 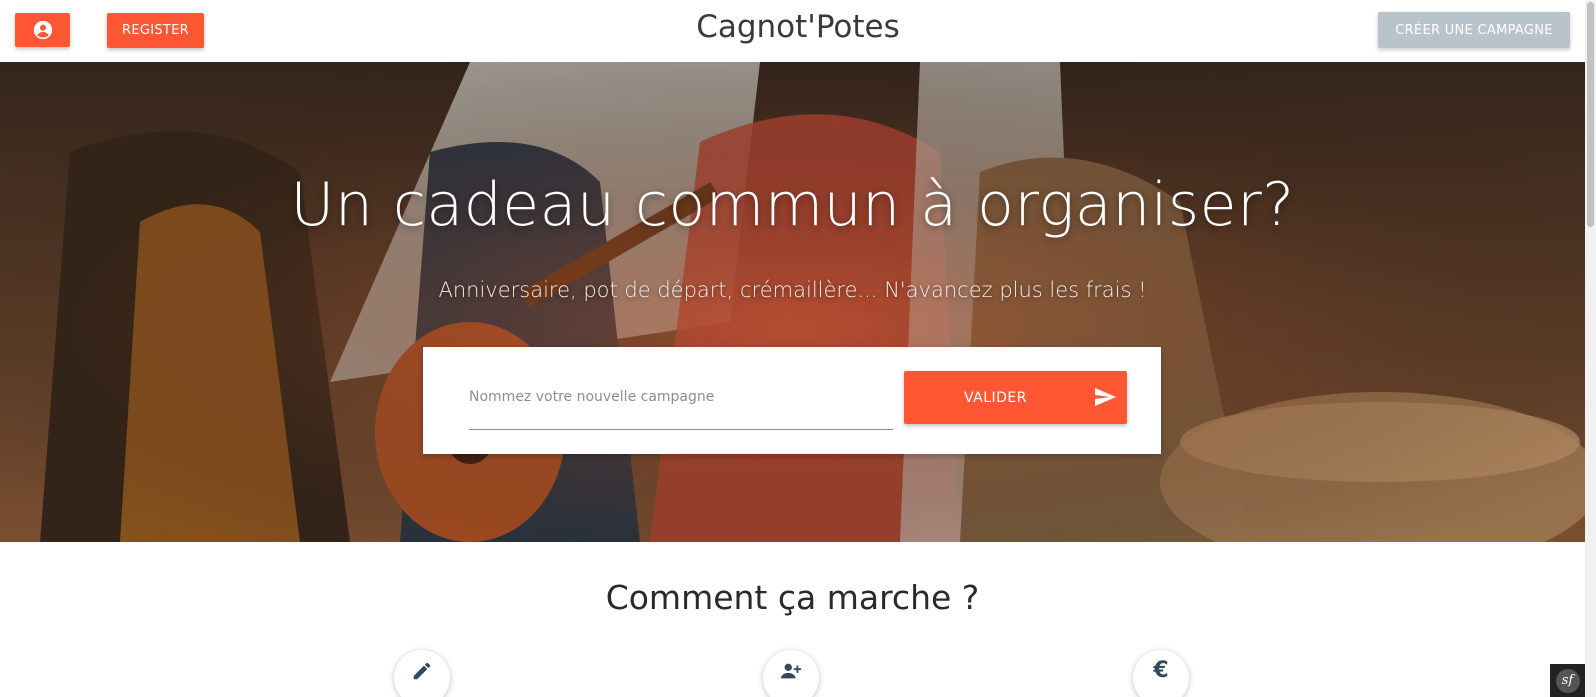 I want to click on hero-title: Un cadeau commun à organiser?, so click(x=792, y=205).